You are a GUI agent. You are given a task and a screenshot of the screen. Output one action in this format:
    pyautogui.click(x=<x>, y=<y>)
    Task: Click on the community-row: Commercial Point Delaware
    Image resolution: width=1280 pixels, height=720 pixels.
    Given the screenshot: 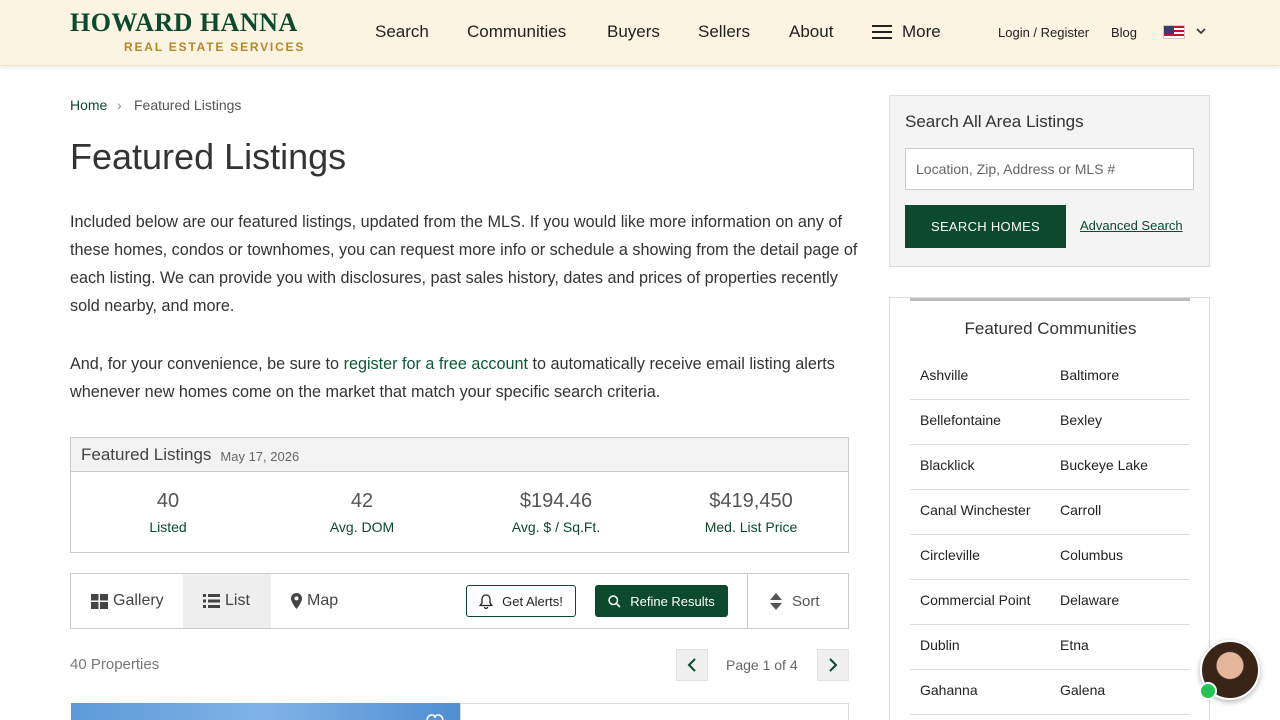 What is the action you would take?
    pyautogui.click(x=1050, y=602)
    